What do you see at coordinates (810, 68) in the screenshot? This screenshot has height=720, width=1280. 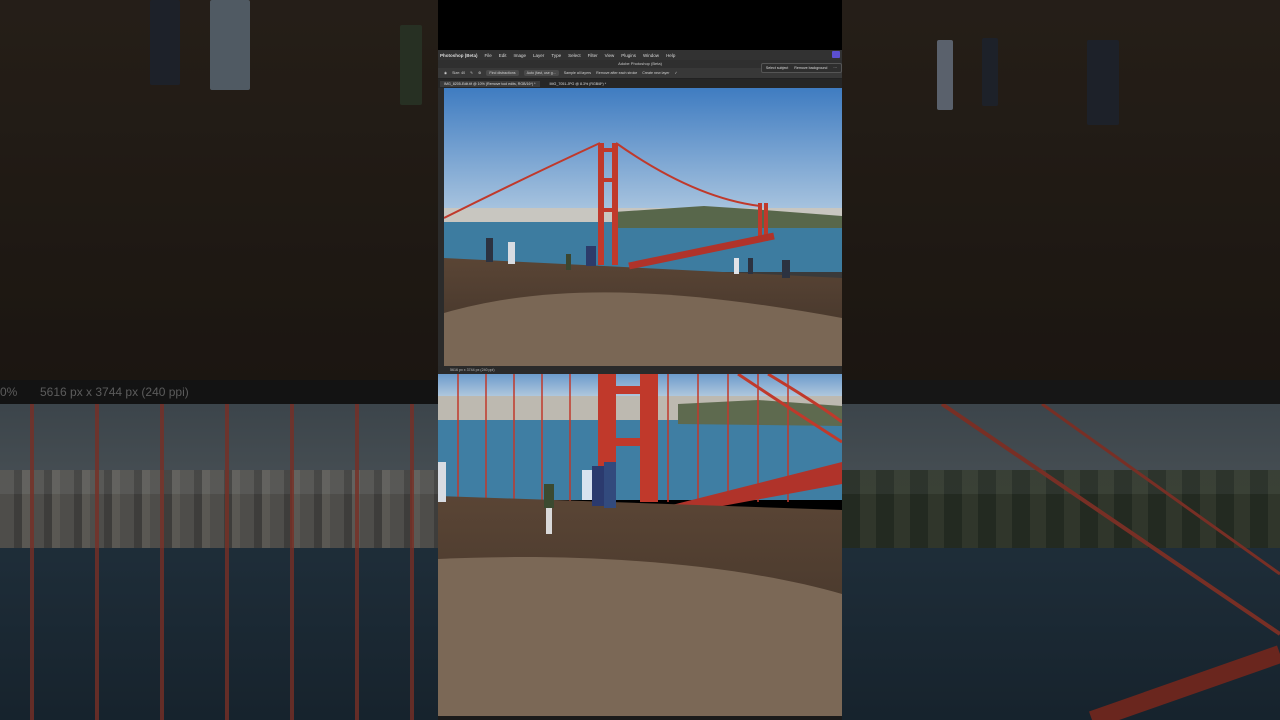 I see `remove-background-button: Remove background` at bounding box center [810, 68].